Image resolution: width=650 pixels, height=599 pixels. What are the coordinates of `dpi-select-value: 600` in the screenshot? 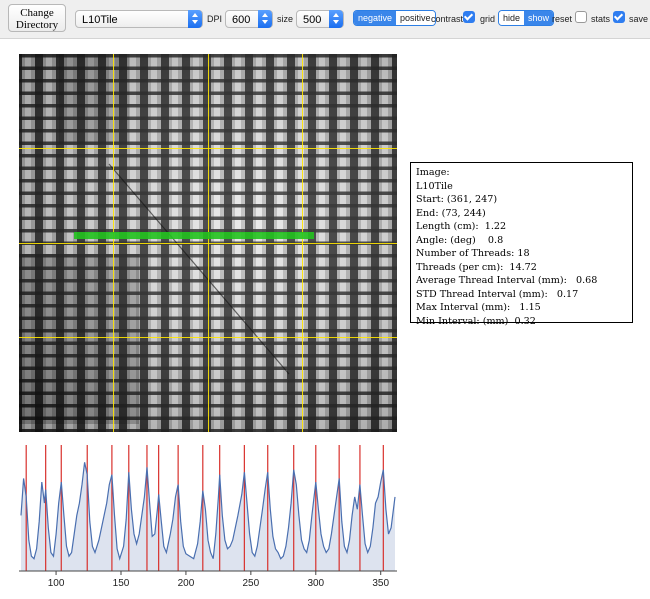 It's located at (241, 20).